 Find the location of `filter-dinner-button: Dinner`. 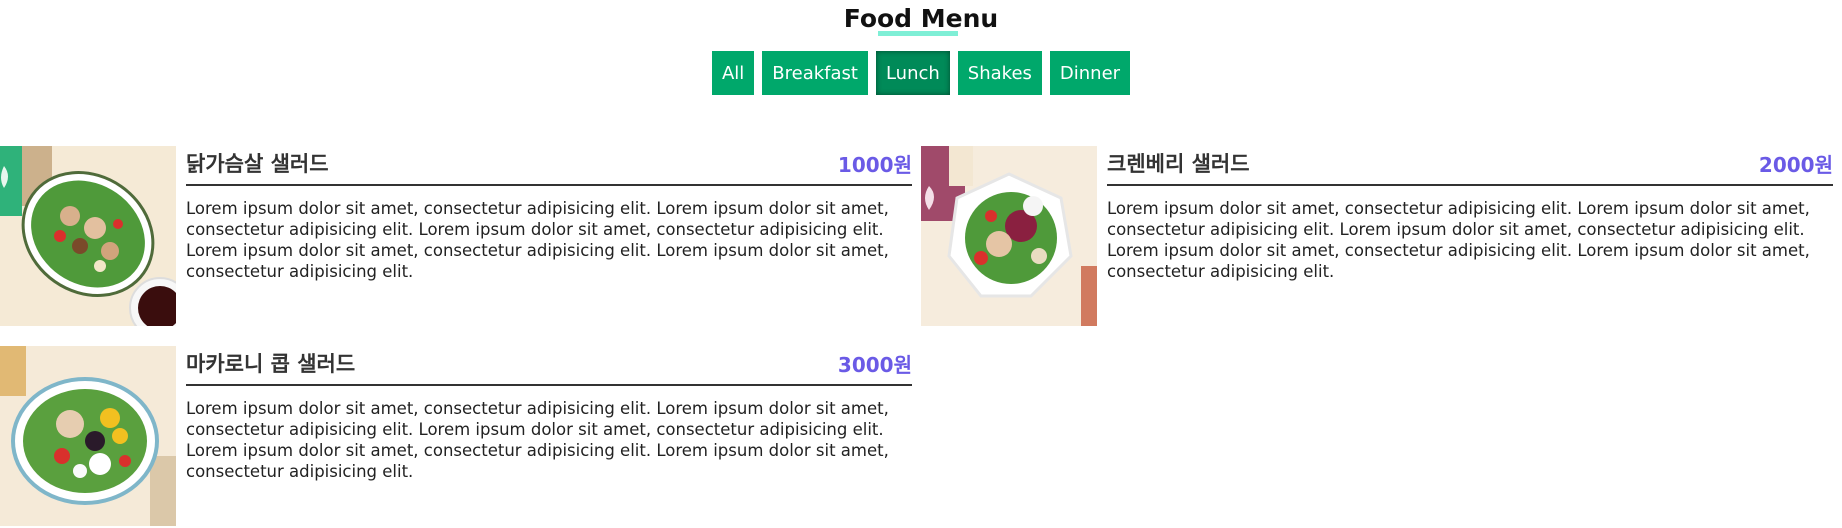

filter-dinner-button: Dinner is located at coordinates (1090, 73).